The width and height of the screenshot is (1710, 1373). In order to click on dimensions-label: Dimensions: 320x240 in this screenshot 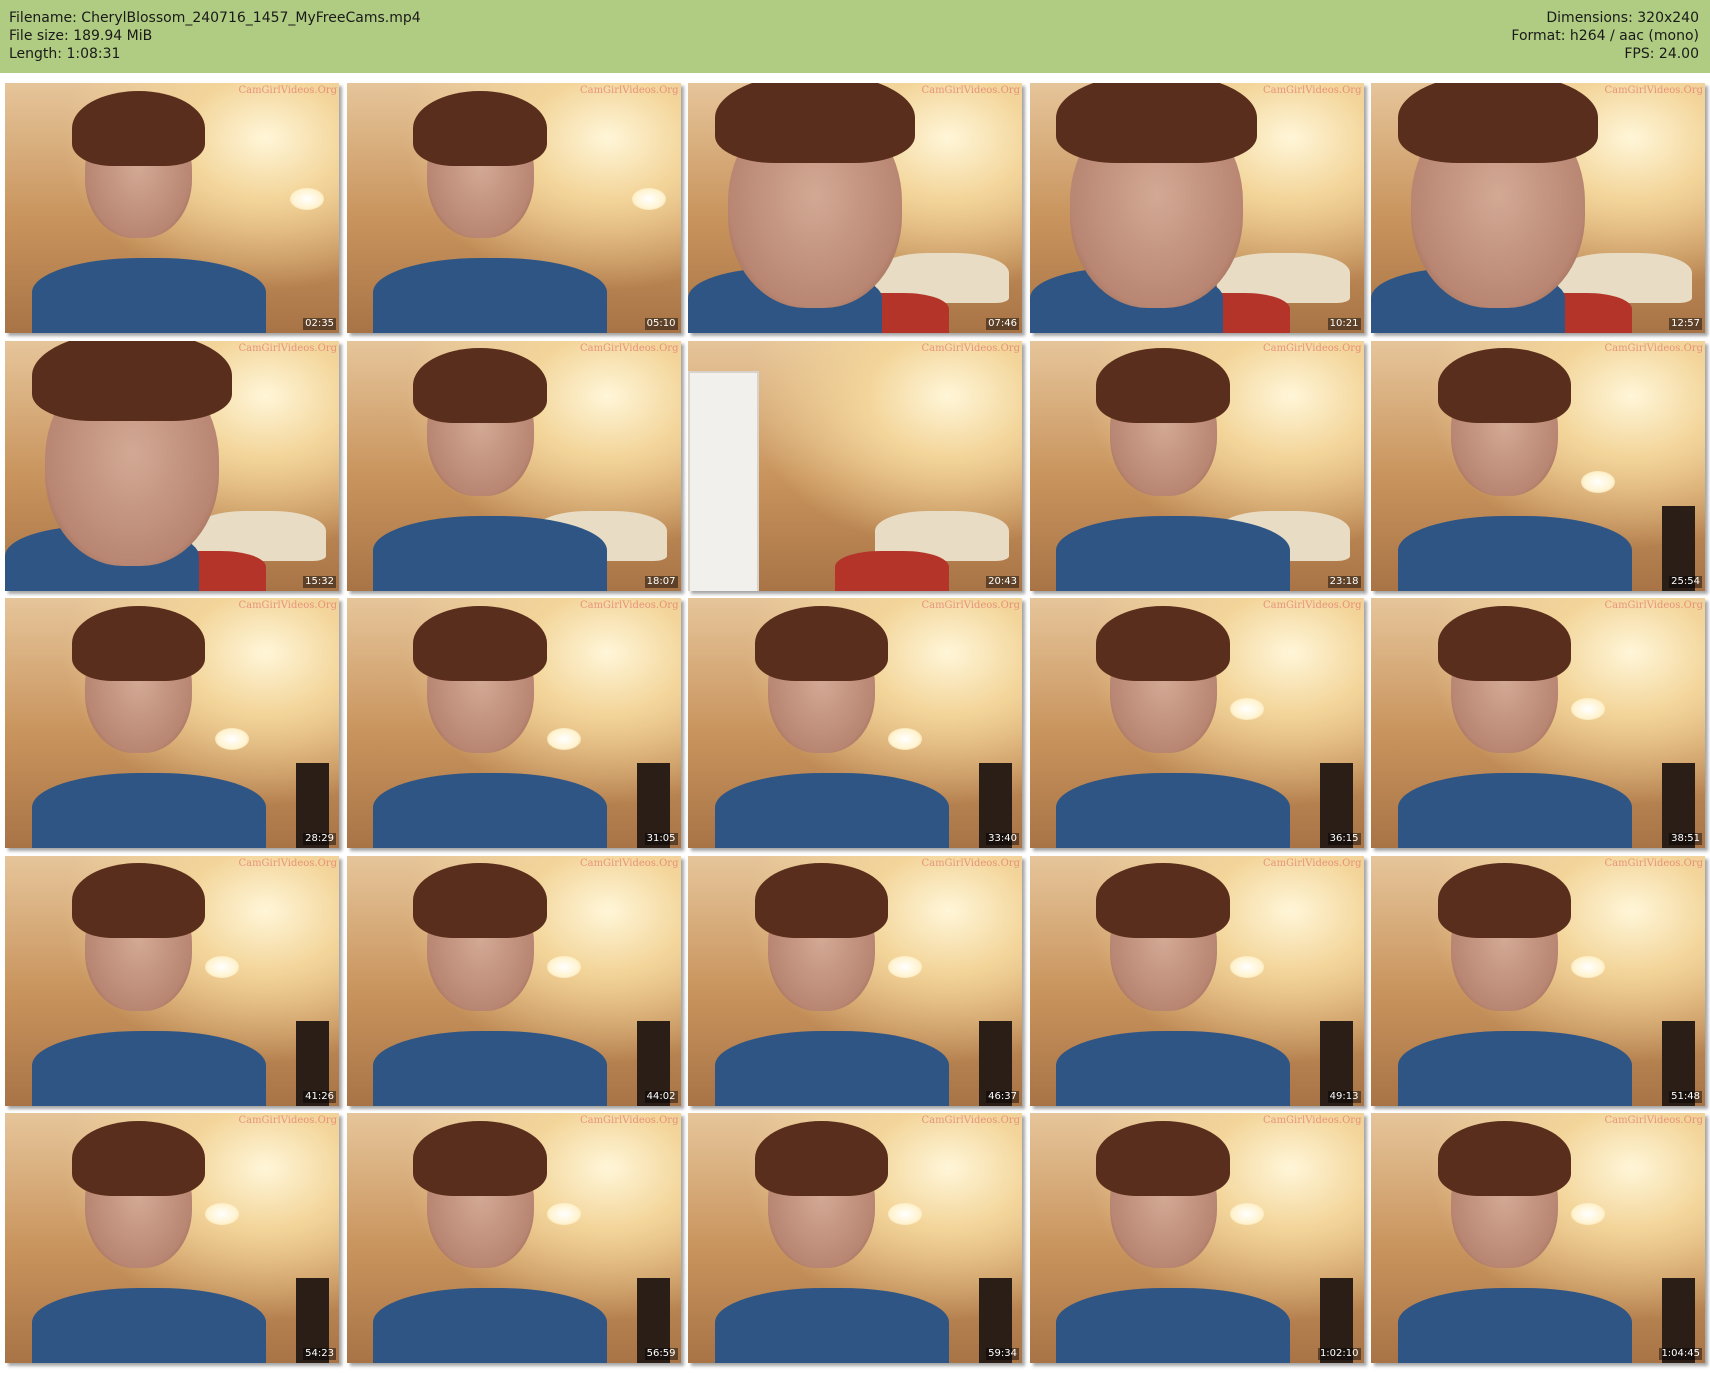, I will do `click(1622, 18)`.